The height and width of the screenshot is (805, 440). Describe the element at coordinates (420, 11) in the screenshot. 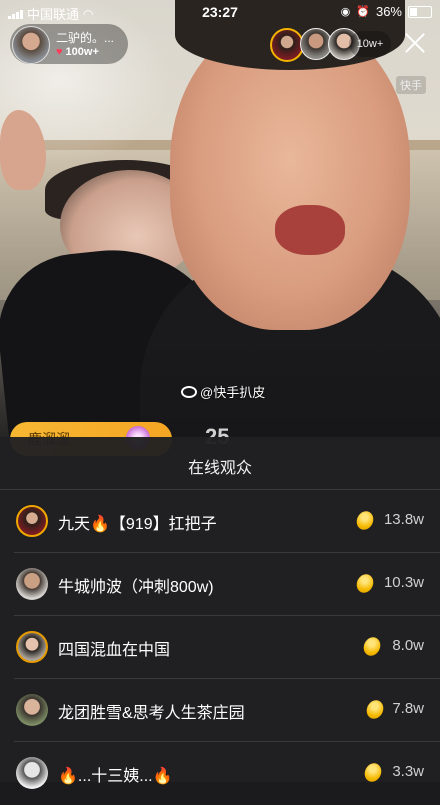

I see `battery-icon` at that location.